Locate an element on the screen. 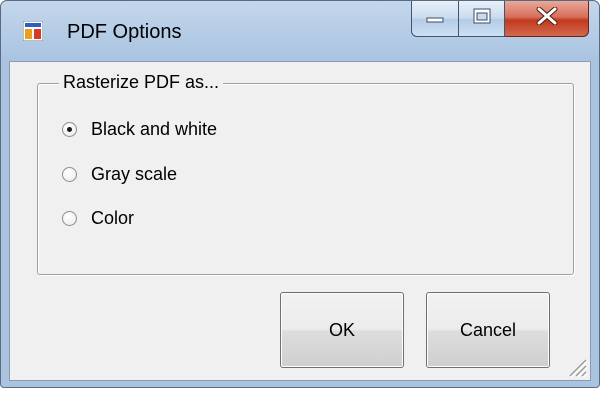  radio-label-color: Color is located at coordinates (113, 218).